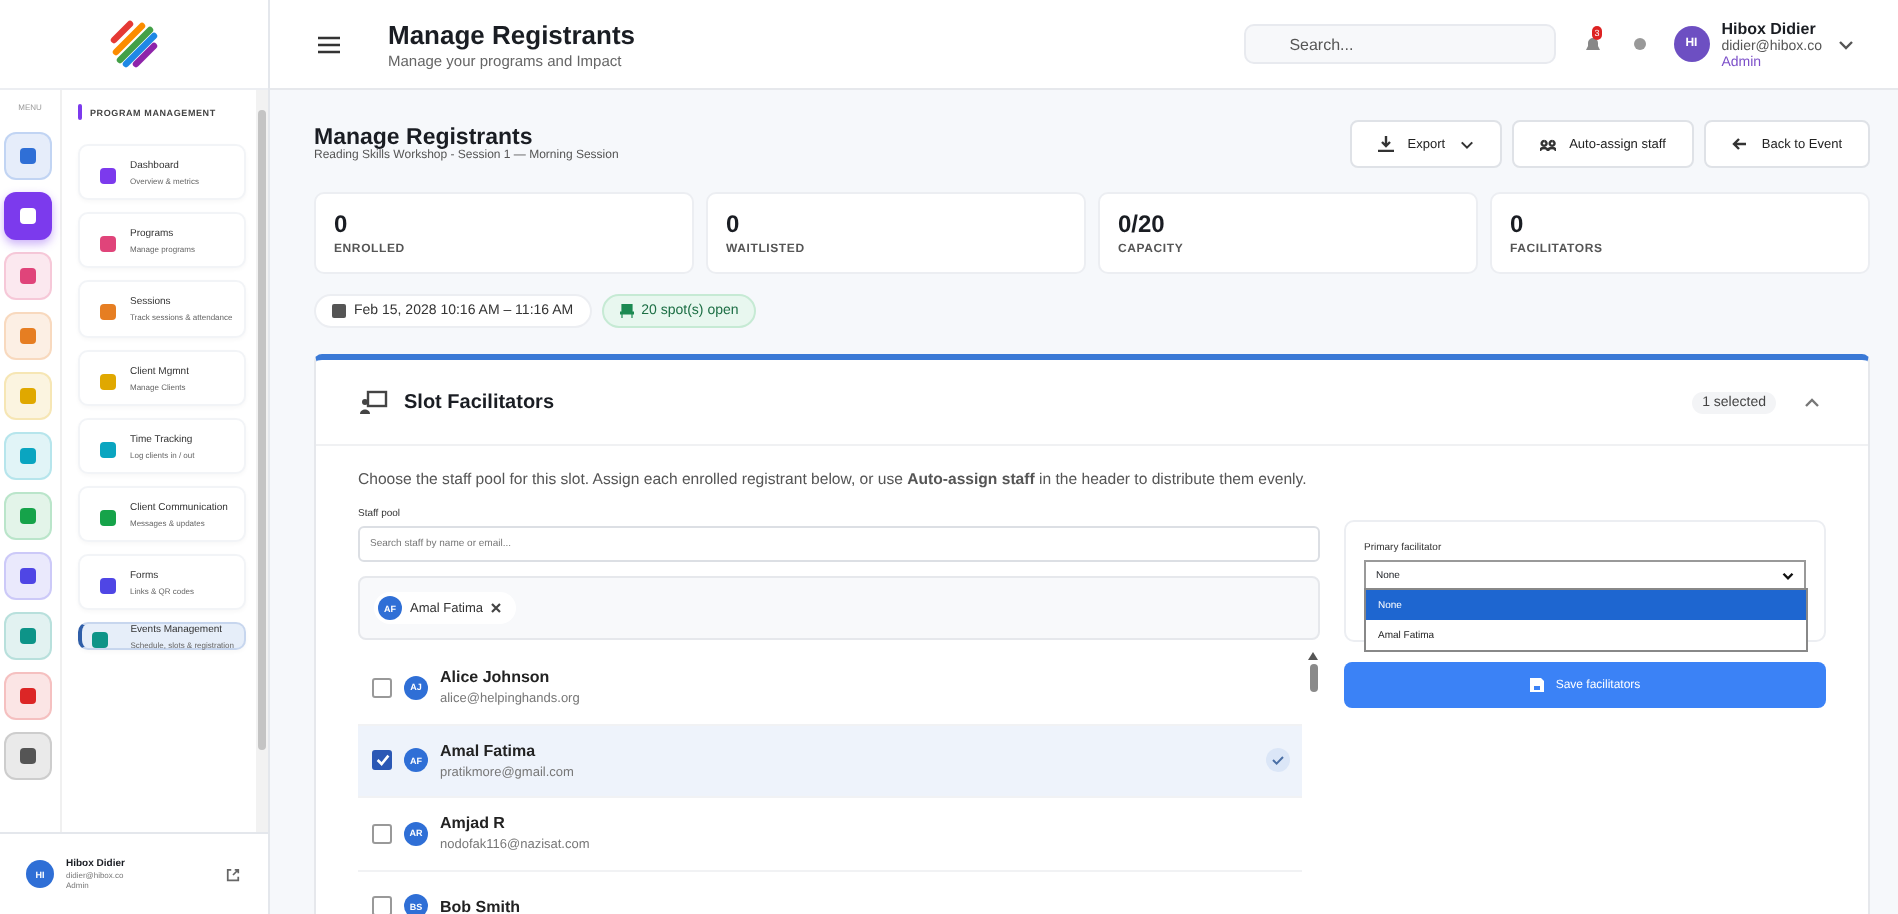  I want to click on staff-name: Bob Smith, so click(481, 905).